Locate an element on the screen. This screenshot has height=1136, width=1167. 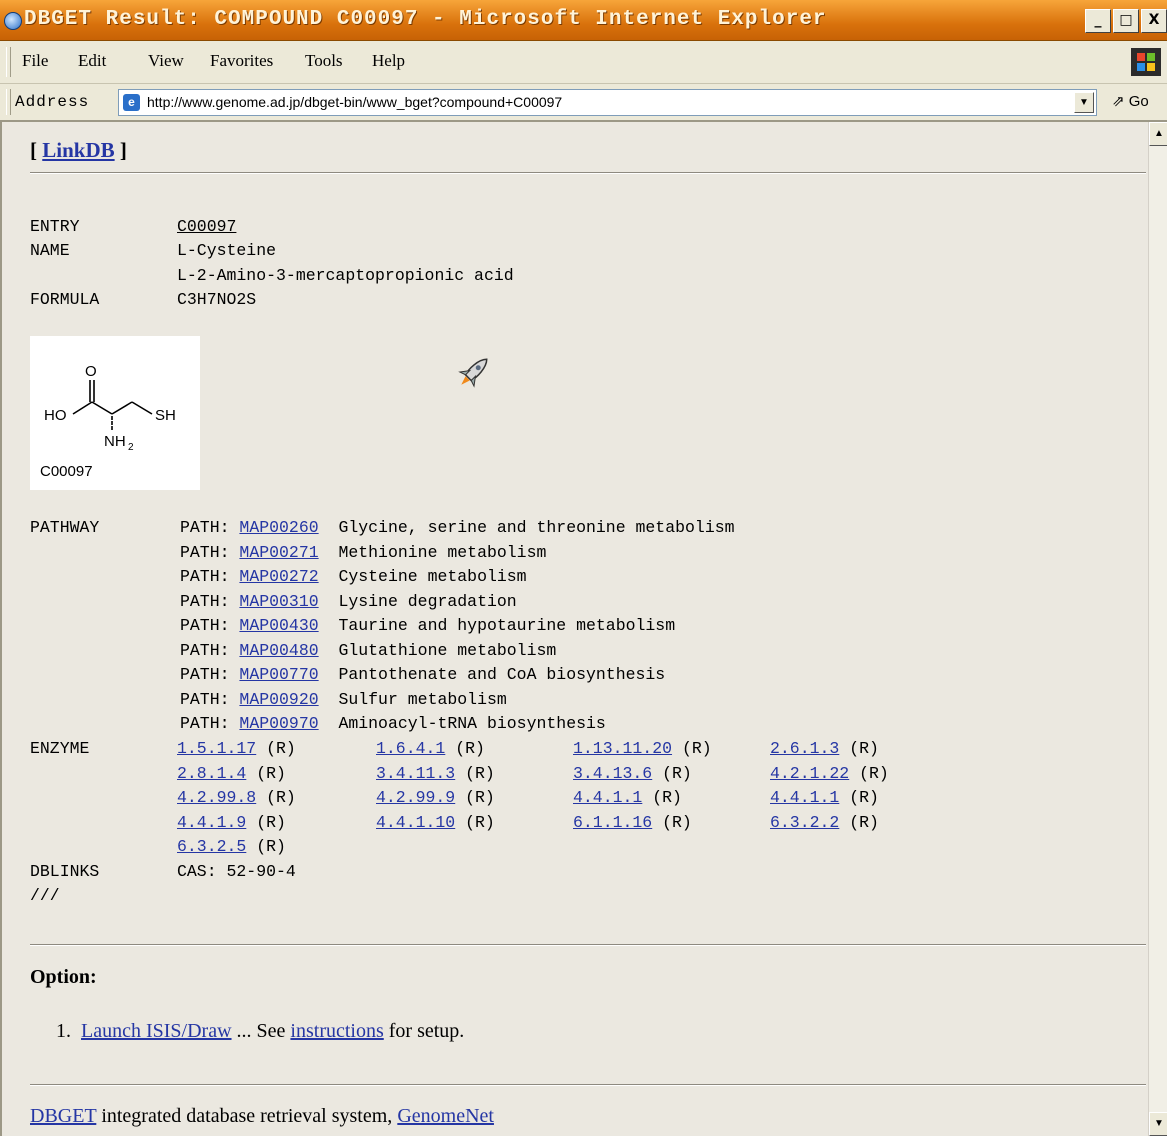
enzyme-entry: 4.4.1.10 (R) is located at coordinates (435, 822).